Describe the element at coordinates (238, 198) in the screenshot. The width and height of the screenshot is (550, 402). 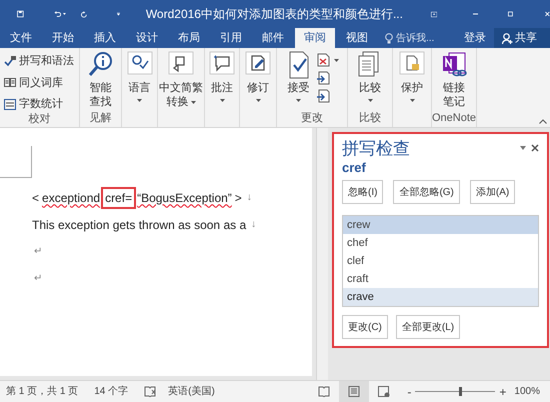
I see `document-text: >` at that location.